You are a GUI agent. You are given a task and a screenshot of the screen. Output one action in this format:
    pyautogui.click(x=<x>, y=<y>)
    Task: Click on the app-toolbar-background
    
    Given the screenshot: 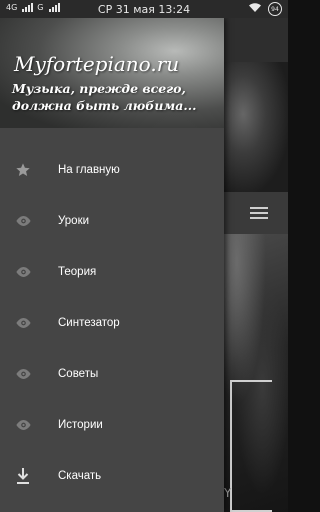 What is the action you would take?
    pyautogui.click(x=256, y=40)
    